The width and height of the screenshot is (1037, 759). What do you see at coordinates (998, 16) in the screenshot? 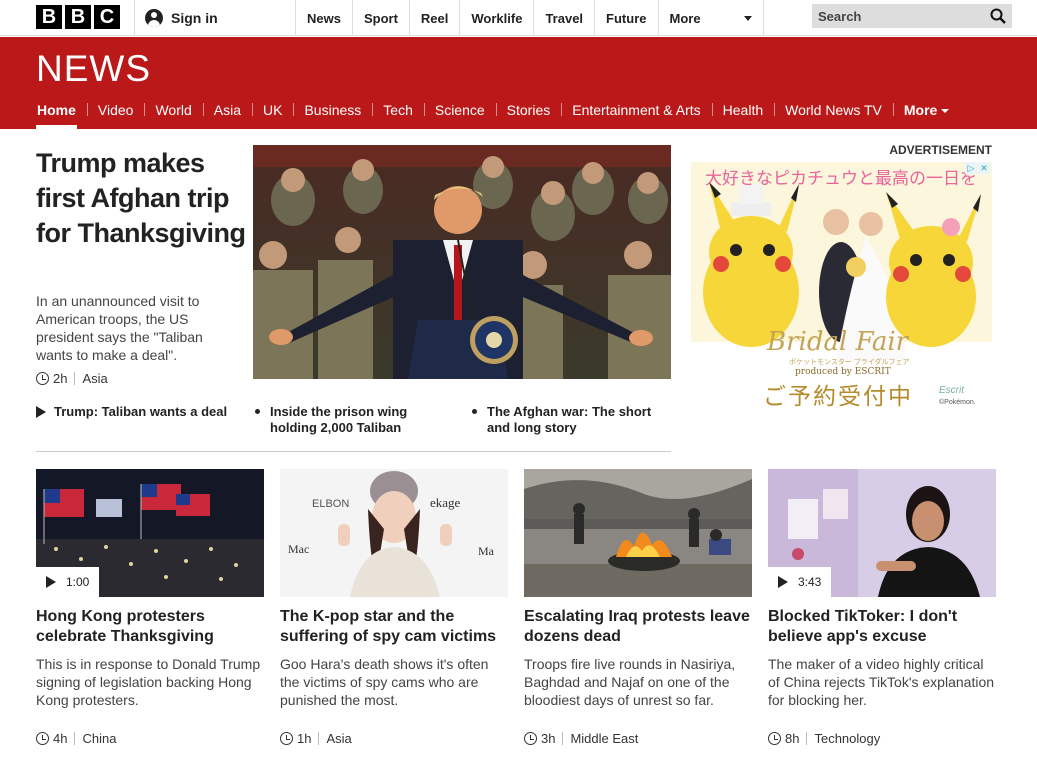
I see `search-icon` at bounding box center [998, 16].